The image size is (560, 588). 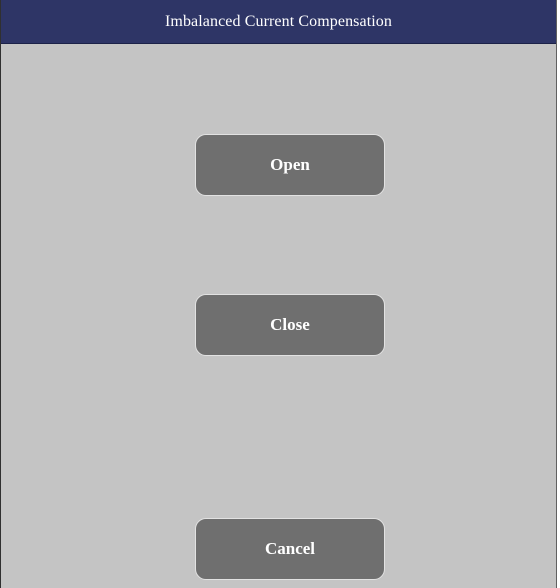 I want to click on cancel-button: Cancel, so click(x=290, y=549).